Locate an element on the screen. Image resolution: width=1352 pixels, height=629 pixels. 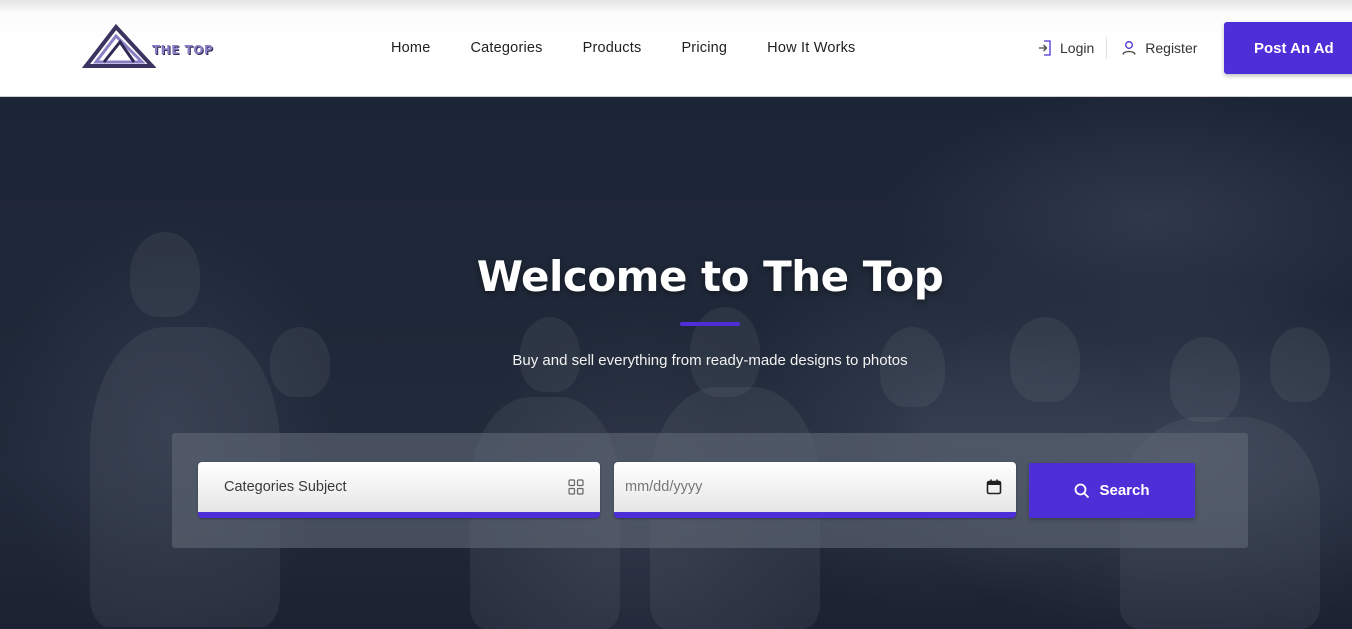
register-link: Register is located at coordinates (1159, 48).